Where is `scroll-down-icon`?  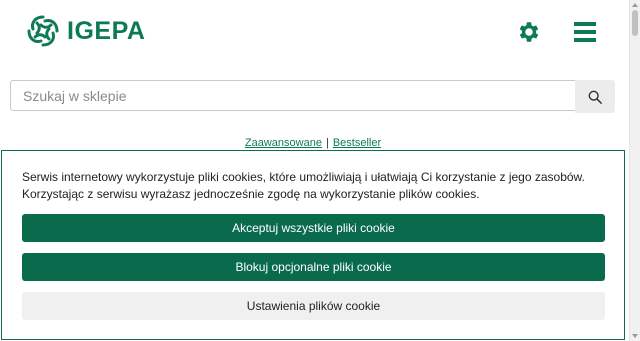 scroll-down-icon is located at coordinates (635, 336).